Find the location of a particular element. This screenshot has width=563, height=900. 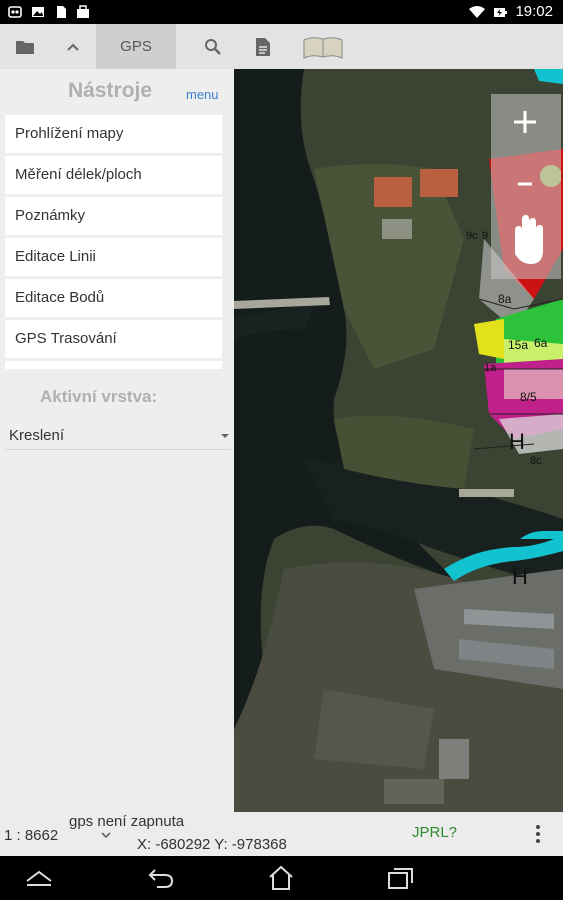

tool-map-view: Prohlížení mapy is located at coordinates (113, 134).